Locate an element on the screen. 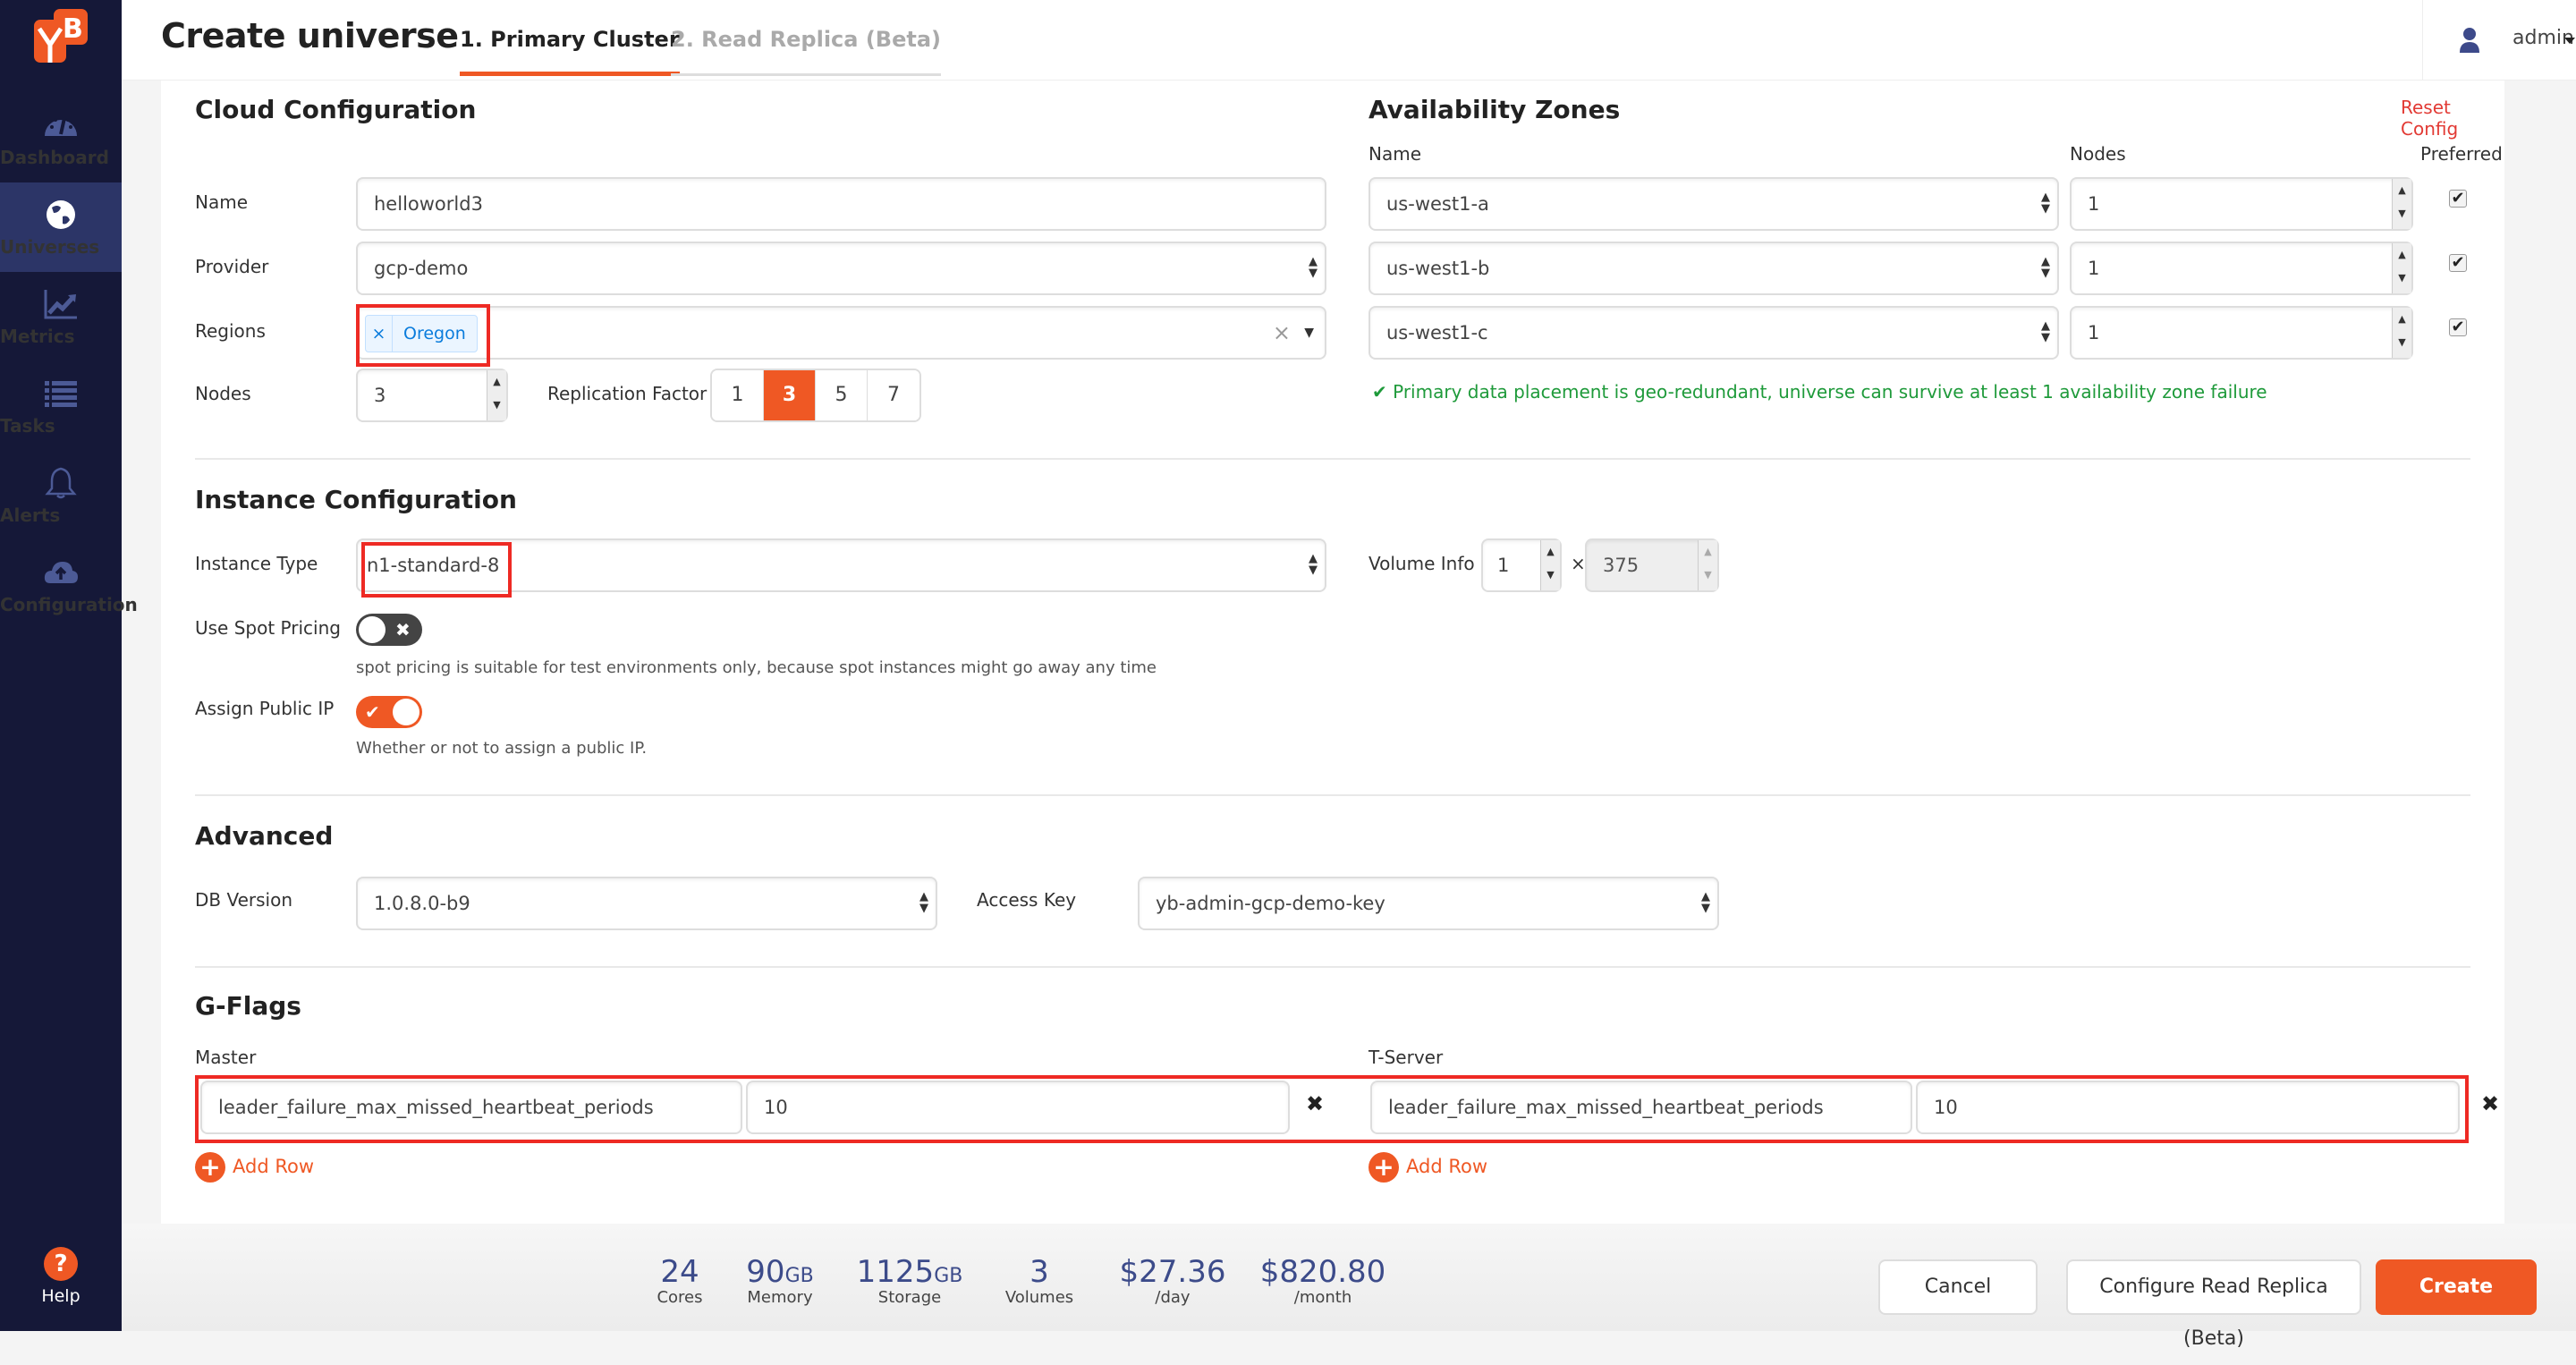 Image resolution: width=2576 pixels, height=1365 pixels. sidebar-item-help: ? Help is located at coordinates (61, 1277).